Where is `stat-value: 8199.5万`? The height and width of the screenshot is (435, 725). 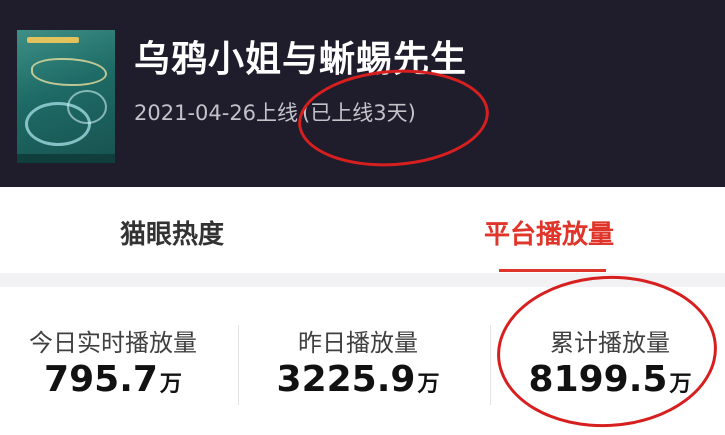
stat-value: 8199.5万 is located at coordinates (610, 379).